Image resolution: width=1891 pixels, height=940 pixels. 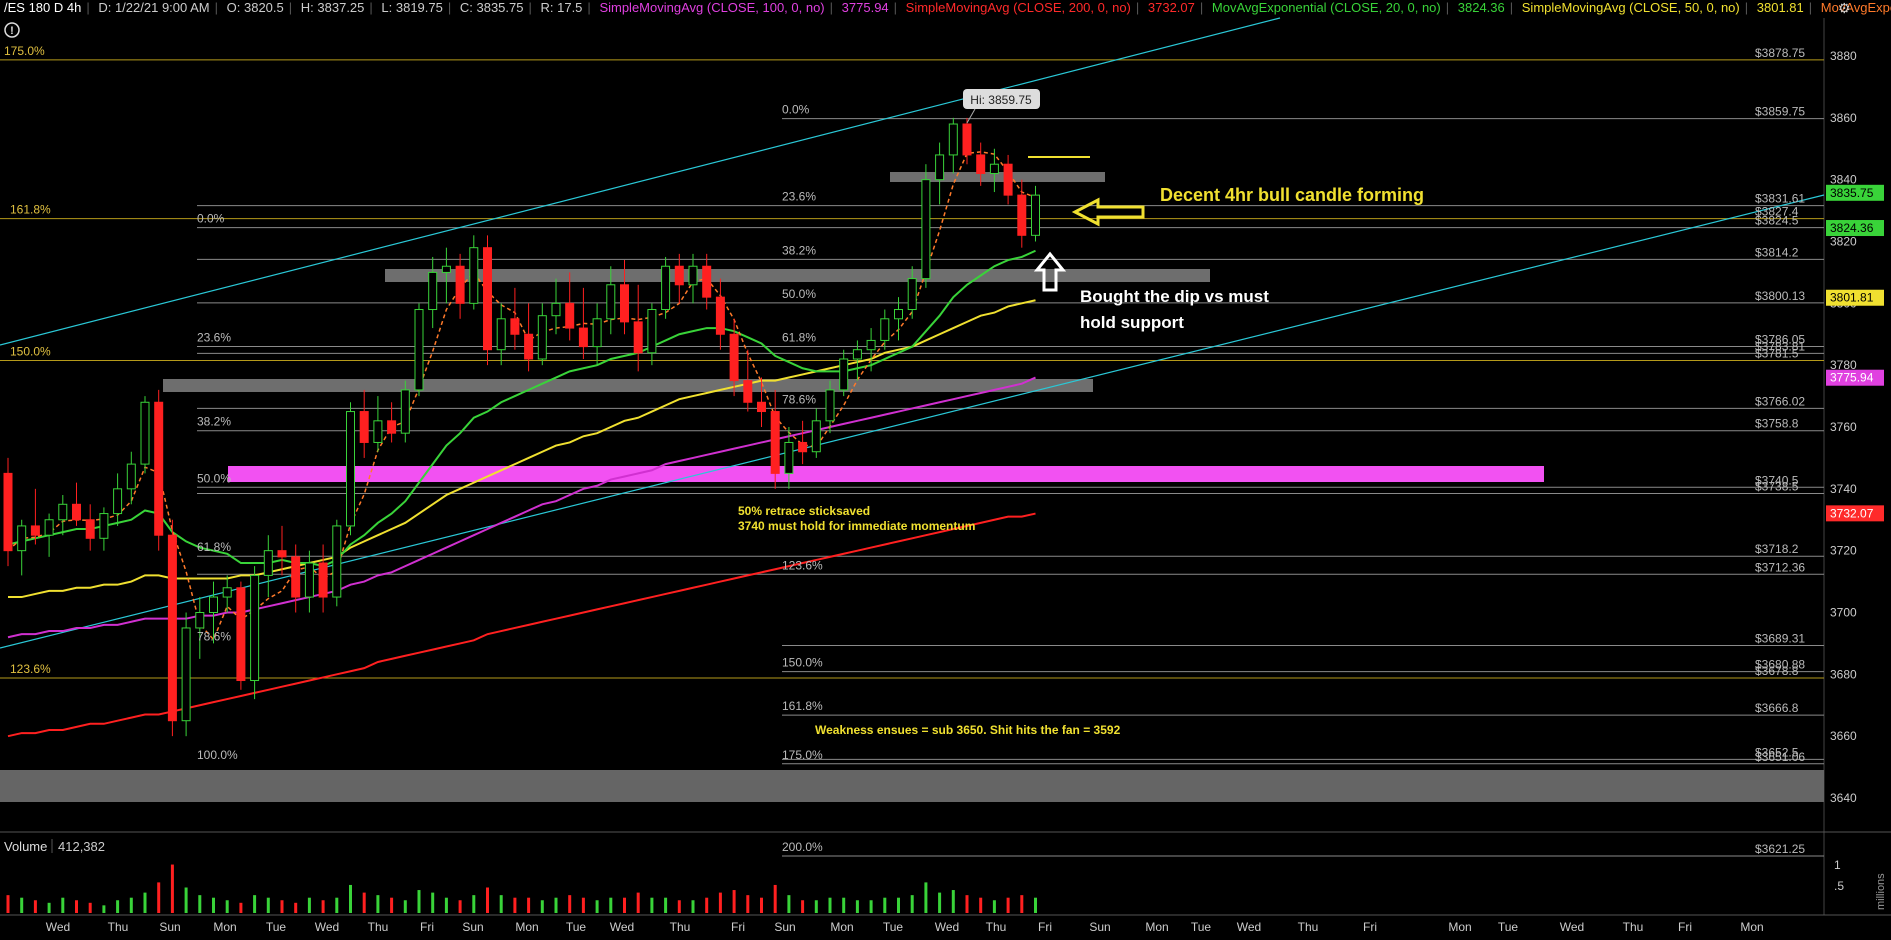 What do you see at coordinates (1844, 8) in the screenshot?
I see `settings-icon: ⚙` at bounding box center [1844, 8].